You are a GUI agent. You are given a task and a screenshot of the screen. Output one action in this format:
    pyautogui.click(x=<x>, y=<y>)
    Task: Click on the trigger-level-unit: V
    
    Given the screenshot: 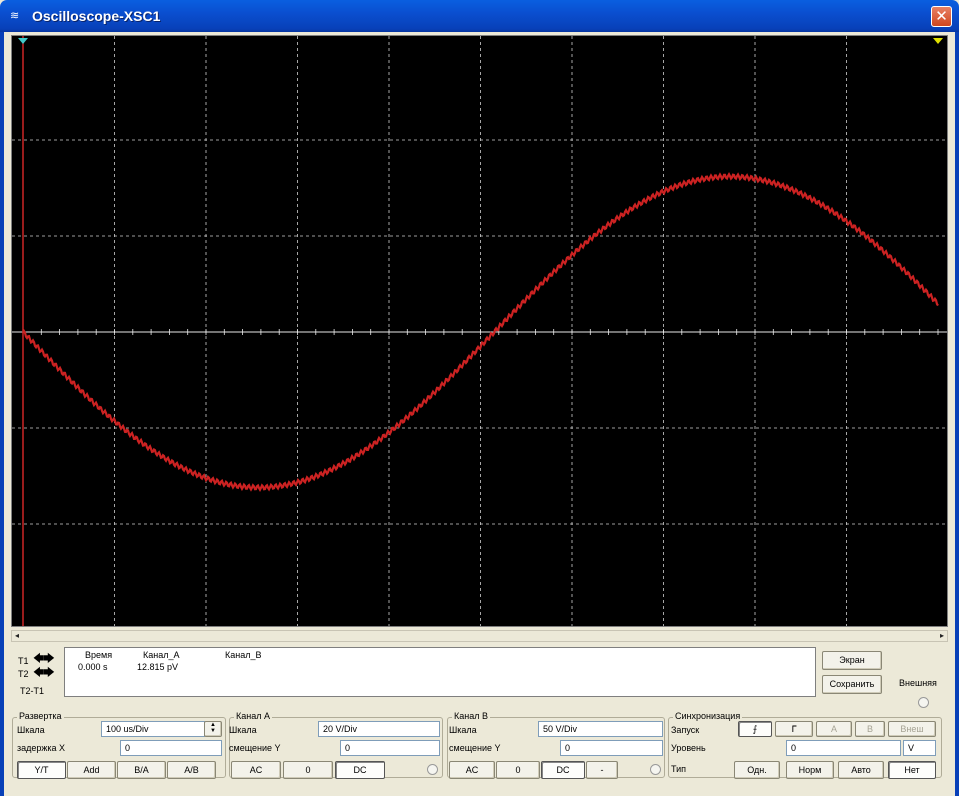 What is the action you would take?
    pyautogui.click(x=919, y=748)
    